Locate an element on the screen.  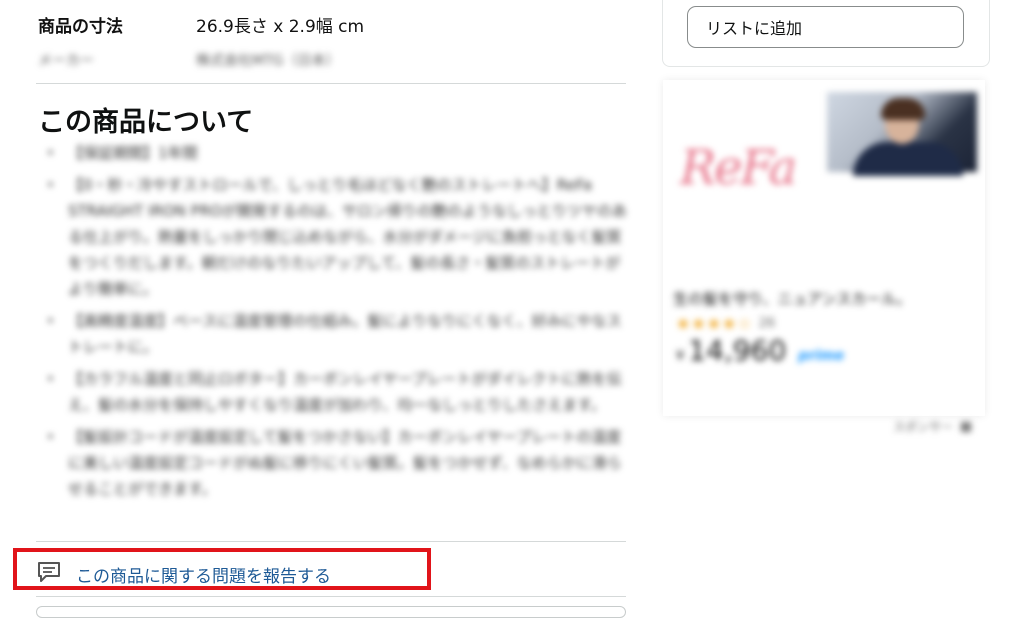
brand-logo: ReFa is located at coordinates (738, 168).